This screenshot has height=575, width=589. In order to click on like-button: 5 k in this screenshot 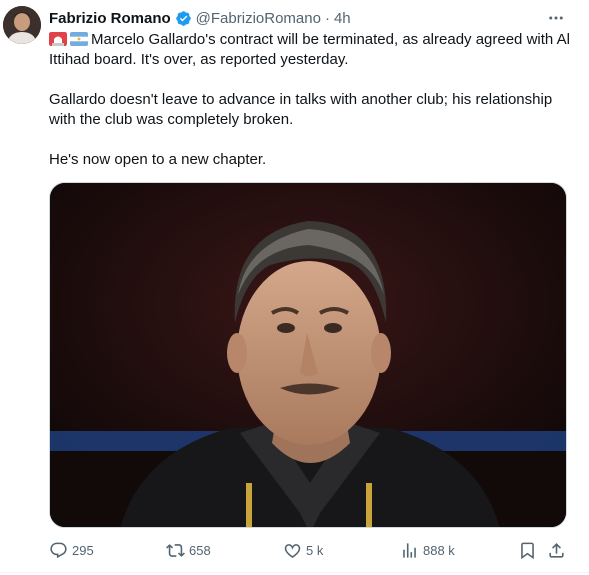, I will do `click(303, 550)`.